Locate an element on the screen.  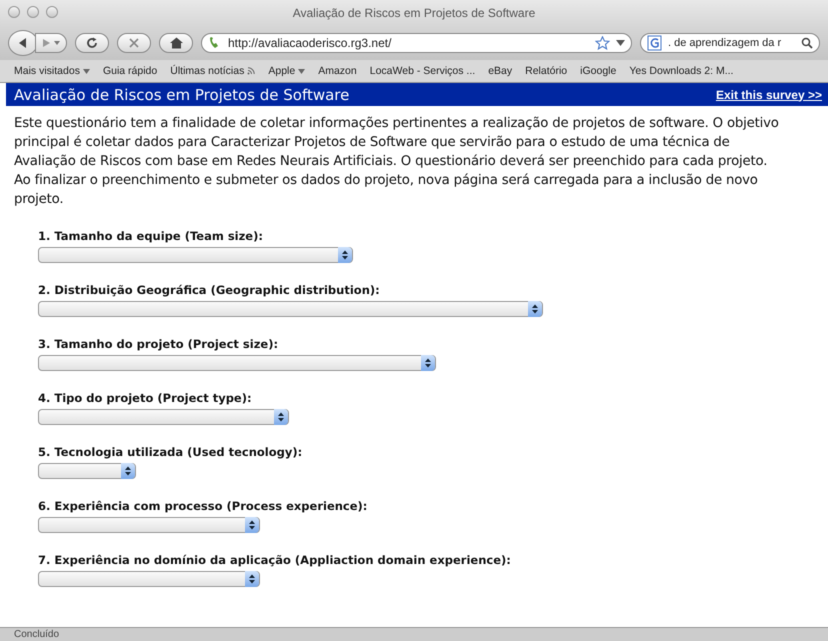
exit-survey-link: Exit this survey >> is located at coordinates (769, 95).